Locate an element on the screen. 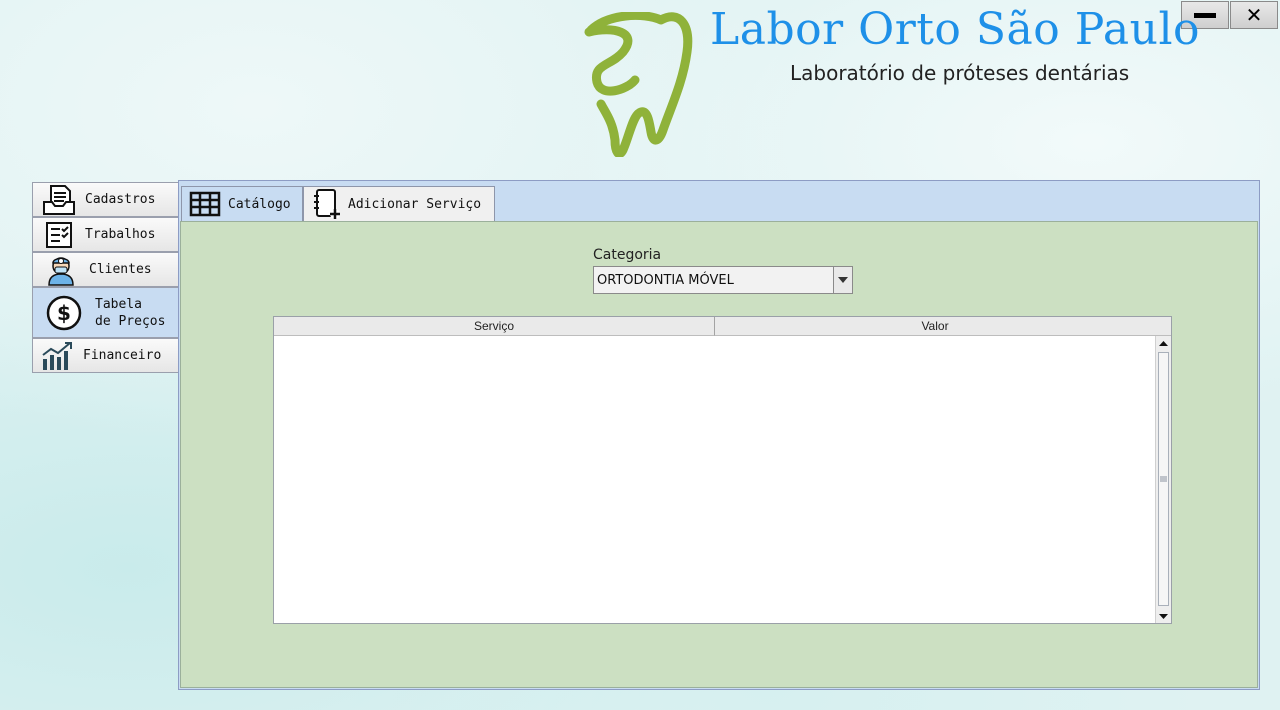 The image size is (1280, 710). sidebar-item-label: Tabela de Preços is located at coordinates (130, 313).